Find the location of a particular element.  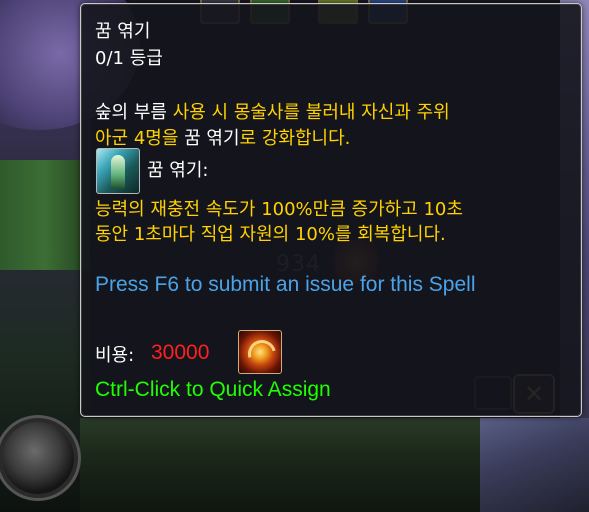

cost-label: 비용: is located at coordinates (115, 355).